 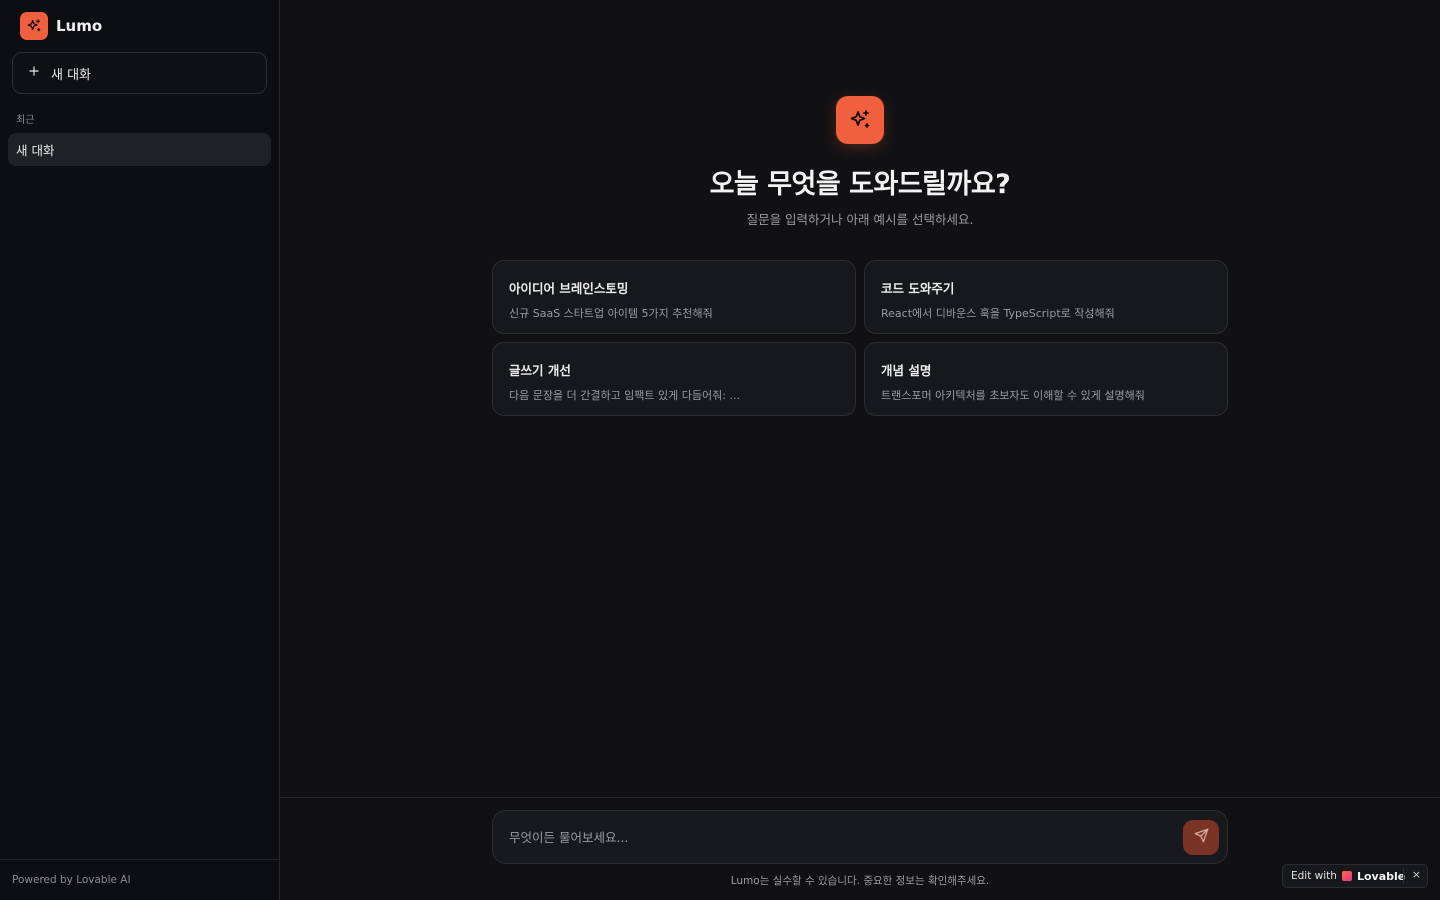 I want to click on suggestion-card-concept: 개념 설명 트랜스포머 아키텍처를 초보자도 이해할 수 있게 설명해줘, so click(x=1046, y=379).